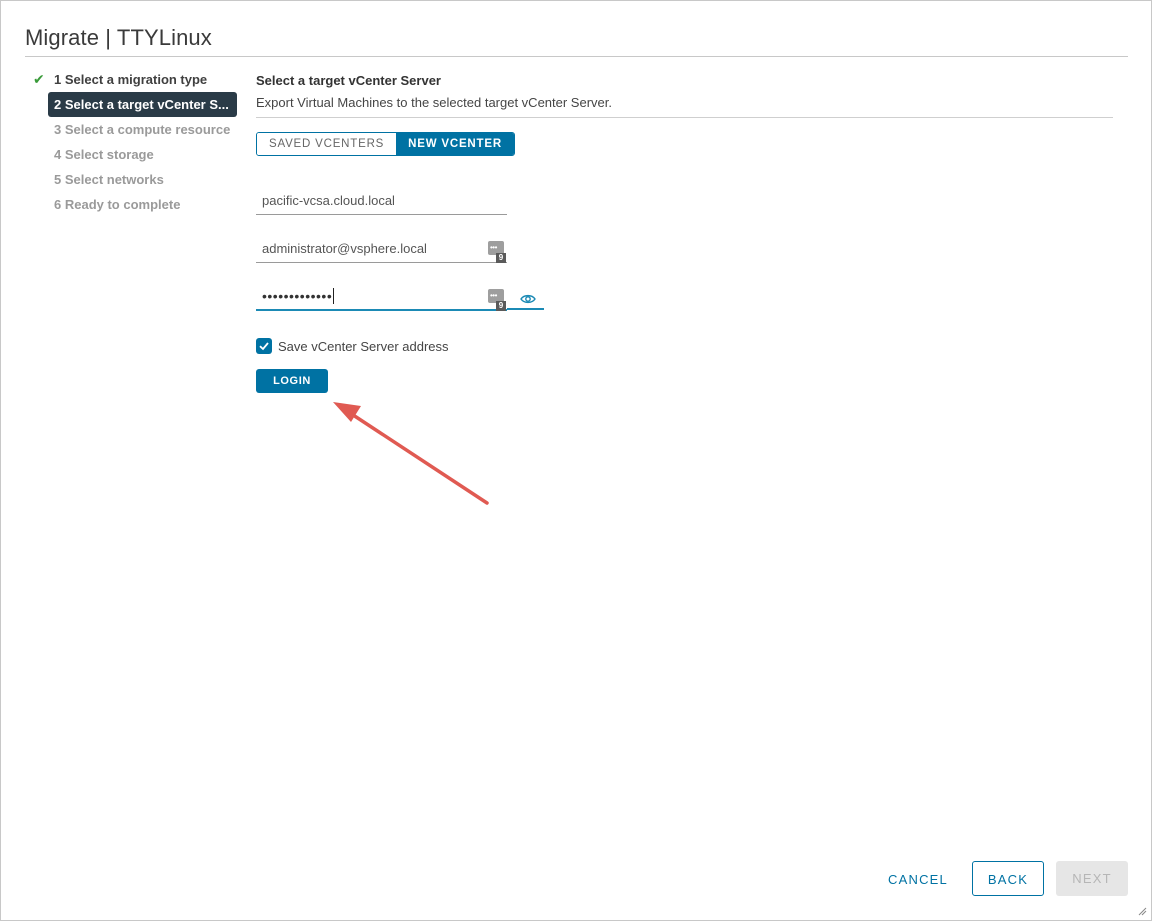 This screenshot has height=921, width=1152. I want to click on resize-handle-icon, so click(1142, 911).